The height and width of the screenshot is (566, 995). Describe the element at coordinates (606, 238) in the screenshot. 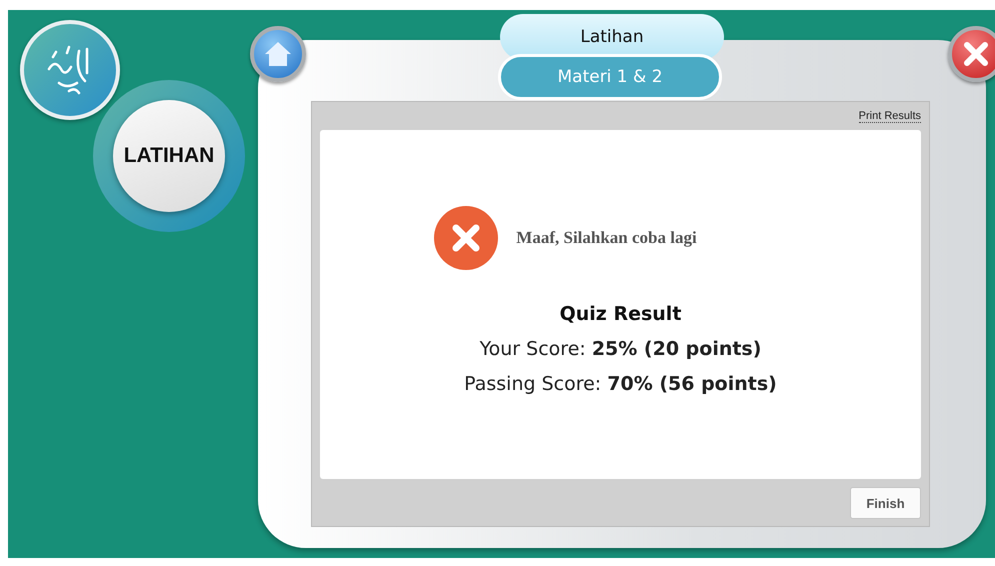

I see `result-message: Maaf, Silahkan coba lagi` at that location.